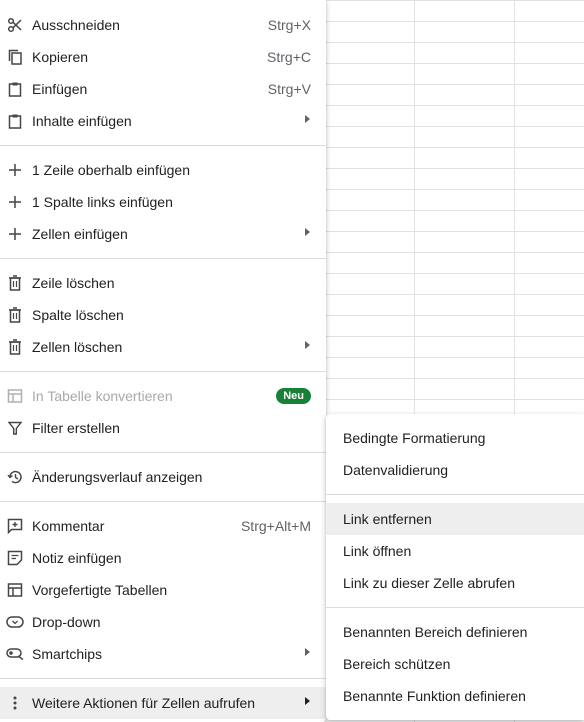 The width and height of the screenshot is (584, 722). I want to click on shortcut-text: Strg+C, so click(289, 57).